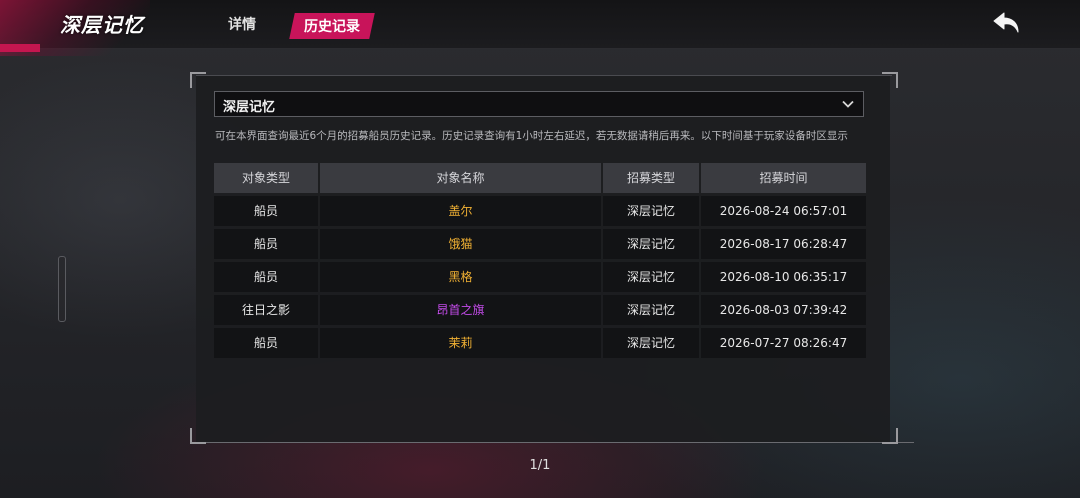 The width and height of the screenshot is (1080, 498). Describe the element at coordinates (848, 104) in the screenshot. I see `chevron-down-icon` at that location.